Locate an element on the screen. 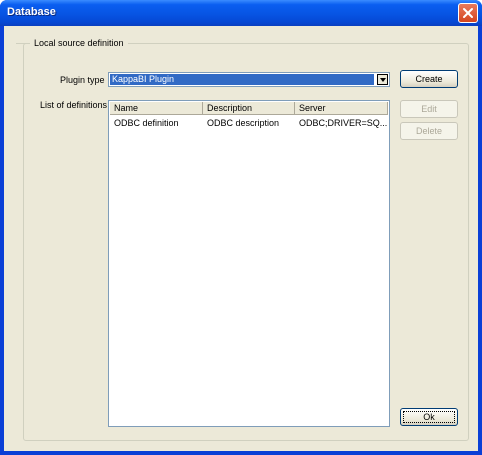 The height and width of the screenshot is (455, 482). plugin-type-value: KappaBI Plugin is located at coordinates (242, 79).